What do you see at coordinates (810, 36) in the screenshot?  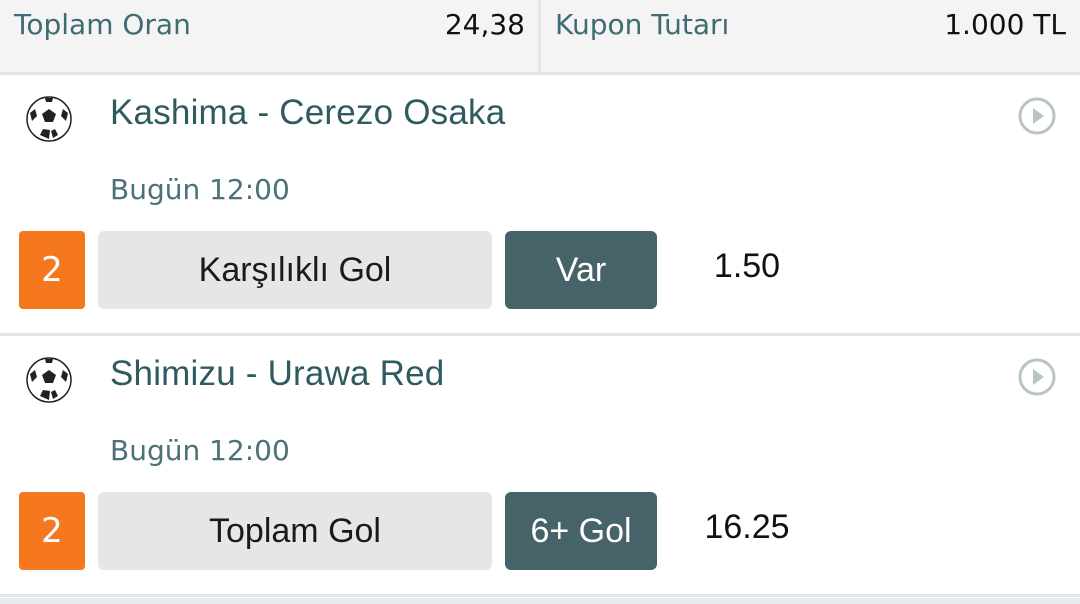 I see `coupon-amount-cell: Kupon Tutarı 1.000 TL` at bounding box center [810, 36].